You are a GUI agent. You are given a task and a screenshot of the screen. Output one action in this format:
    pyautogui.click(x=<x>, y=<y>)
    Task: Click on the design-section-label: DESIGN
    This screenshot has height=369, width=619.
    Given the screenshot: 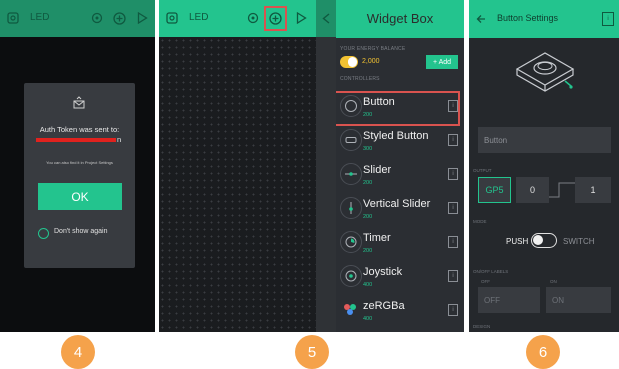 What is the action you would take?
    pyautogui.click(x=482, y=326)
    